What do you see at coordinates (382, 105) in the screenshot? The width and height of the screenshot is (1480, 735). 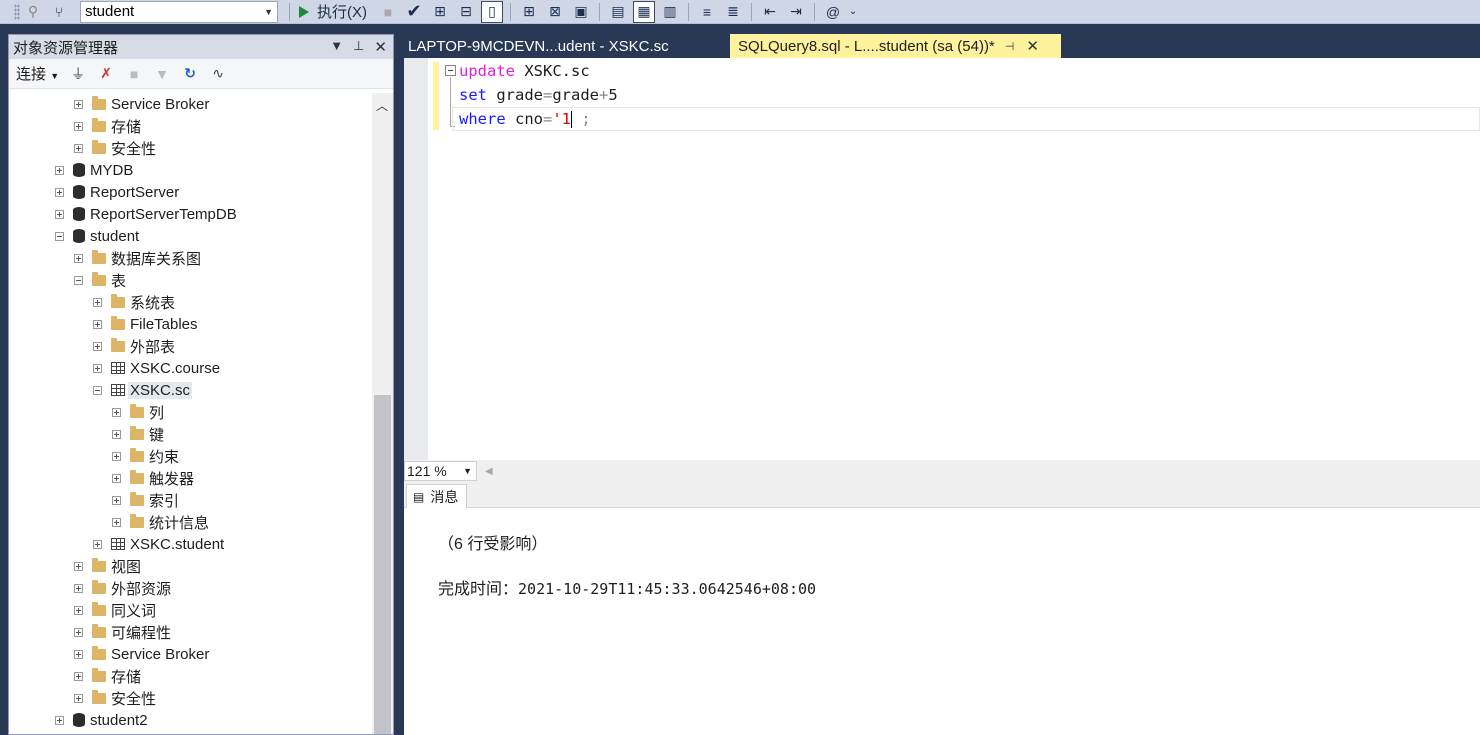 I see `scroll-up-icon: ︿` at bounding box center [382, 105].